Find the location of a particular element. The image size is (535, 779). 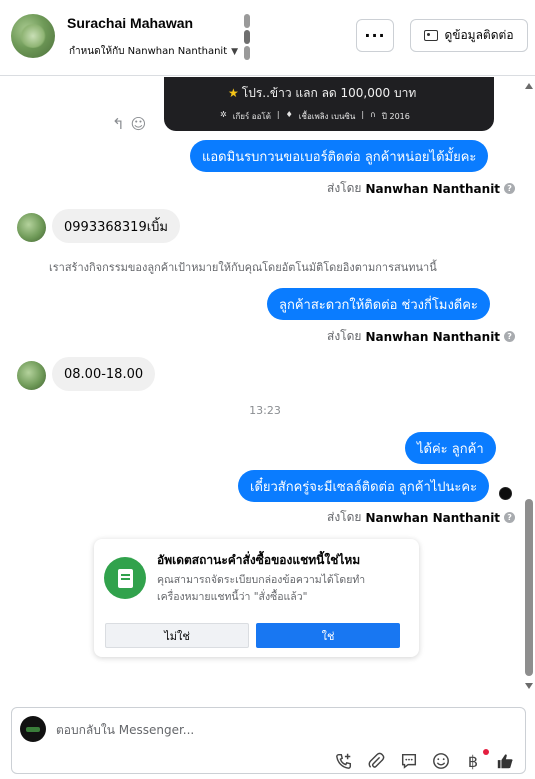

payment-icon: ฿ is located at coordinates (473, 761).